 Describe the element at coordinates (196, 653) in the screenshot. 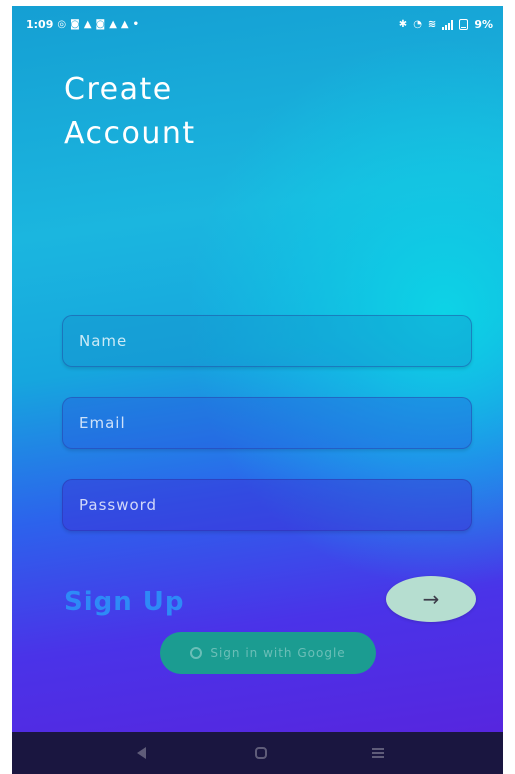

I see `google-icon` at that location.